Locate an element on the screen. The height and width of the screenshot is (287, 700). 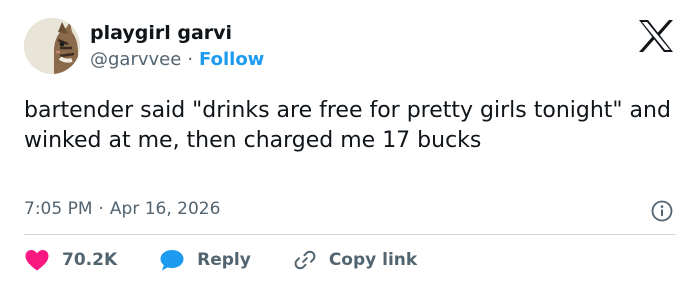
author-handle-line: @garvvee · Follow is located at coordinates (177, 59).